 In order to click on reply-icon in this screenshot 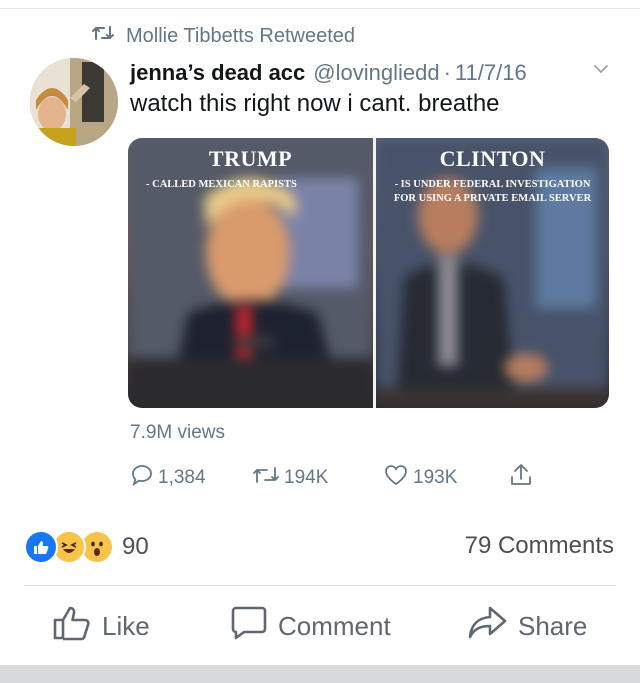, I will do `click(144, 478)`.